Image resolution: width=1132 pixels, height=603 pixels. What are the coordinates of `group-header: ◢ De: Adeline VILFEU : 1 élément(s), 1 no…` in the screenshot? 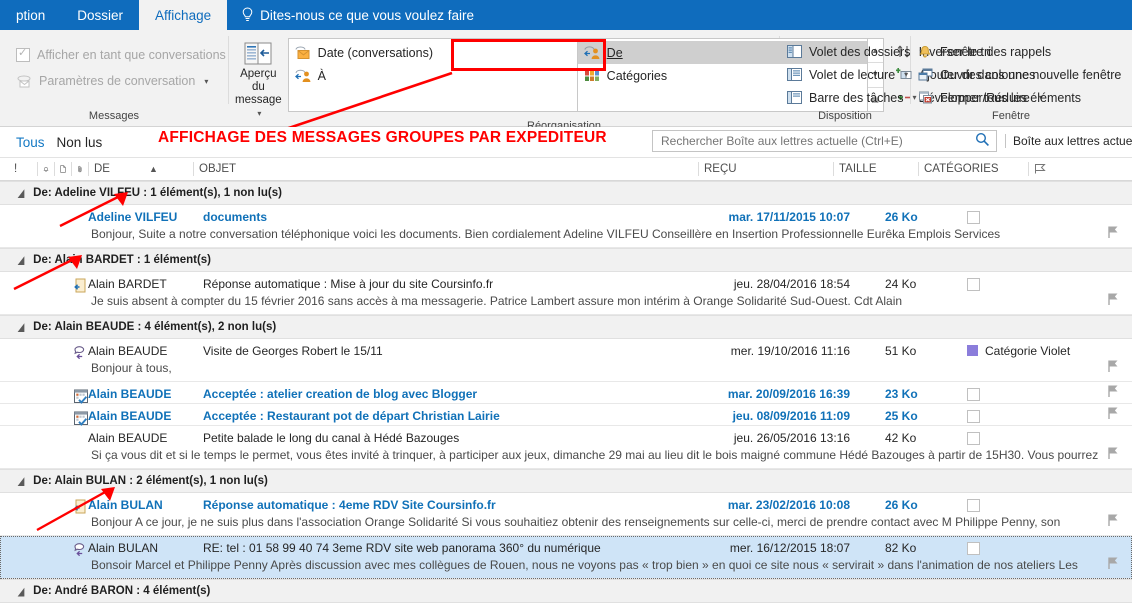 It's located at (566, 193).